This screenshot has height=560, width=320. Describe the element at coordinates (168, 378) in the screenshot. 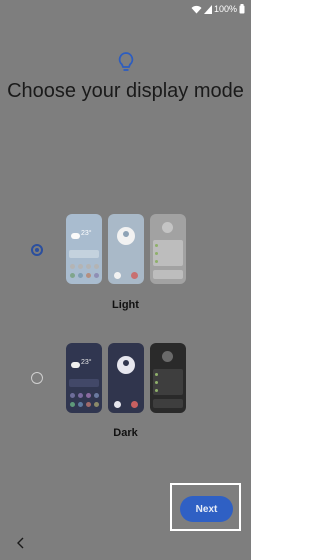

I see `dark-settings-preview` at that location.